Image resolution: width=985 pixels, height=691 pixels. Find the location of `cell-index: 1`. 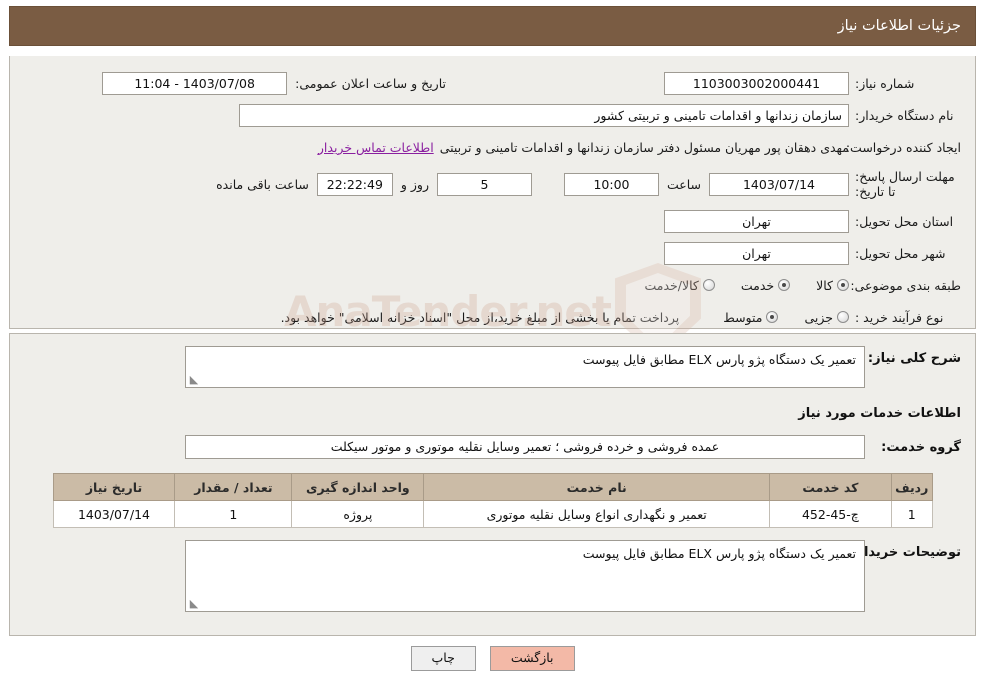

cell-index: 1 is located at coordinates (911, 514).